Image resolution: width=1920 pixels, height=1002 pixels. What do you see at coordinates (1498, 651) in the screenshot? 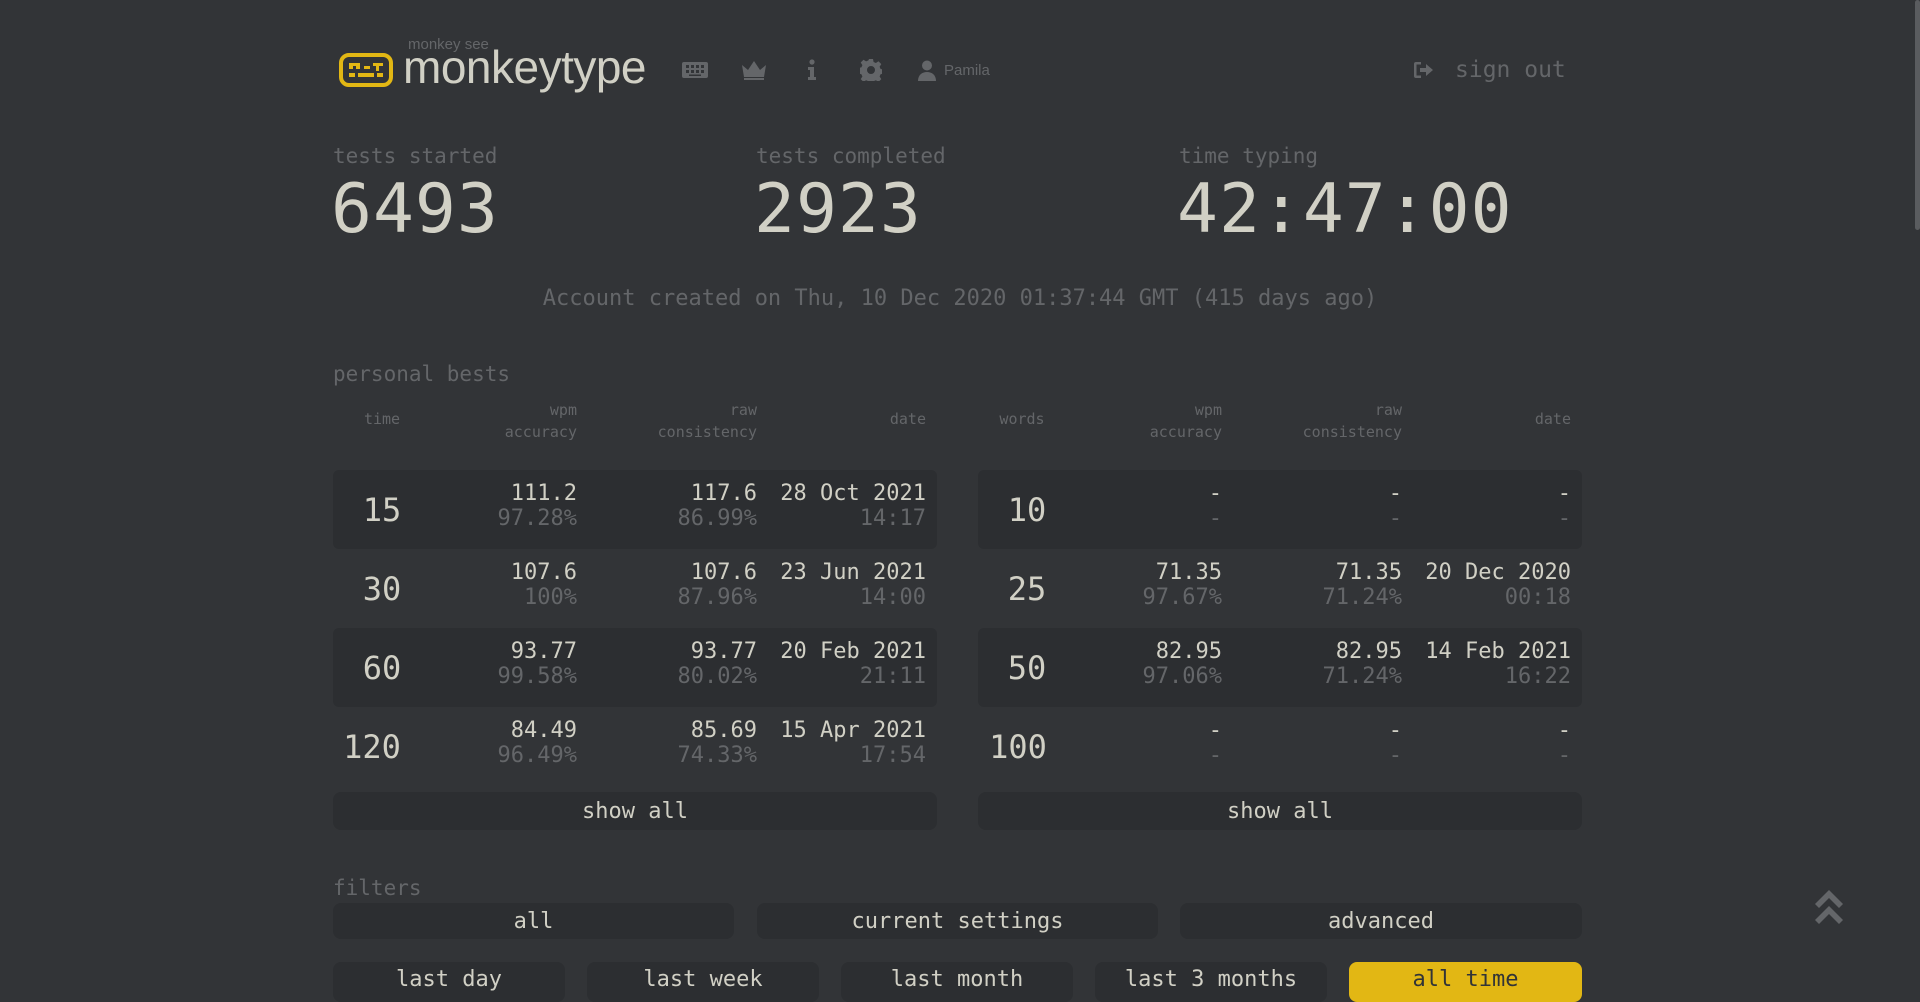
I see `pb-date: 14 Feb 2021` at bounding box center [1498, 651].